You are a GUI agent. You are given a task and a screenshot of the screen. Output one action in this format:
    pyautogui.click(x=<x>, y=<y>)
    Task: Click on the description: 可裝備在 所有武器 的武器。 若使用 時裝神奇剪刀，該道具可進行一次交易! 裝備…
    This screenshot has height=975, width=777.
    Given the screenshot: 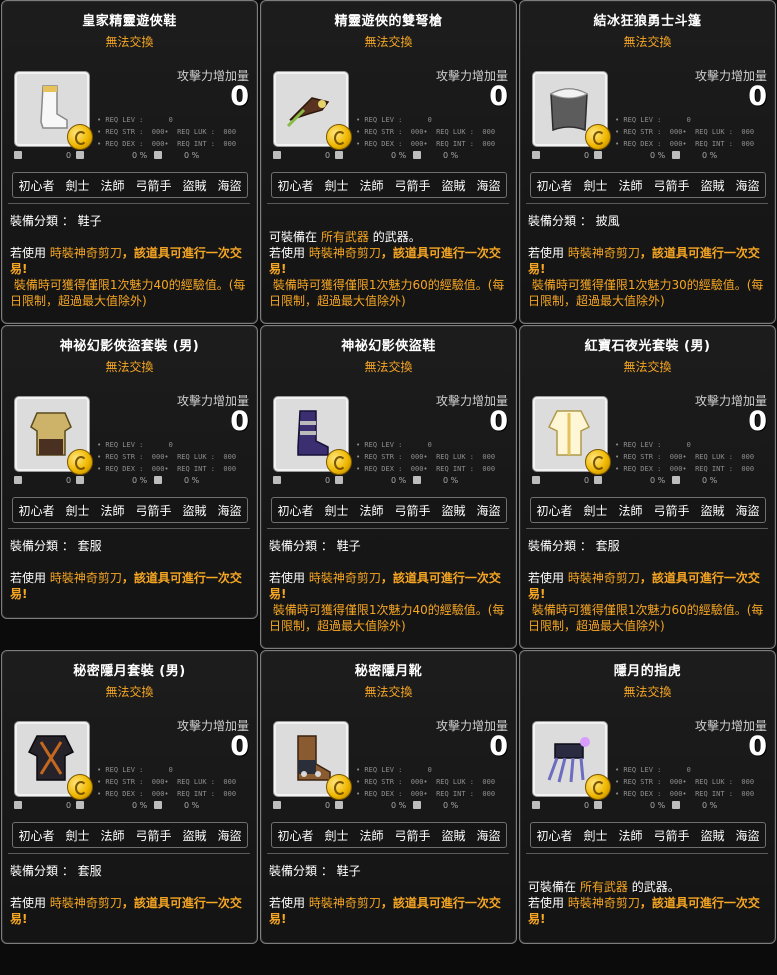 What is the action you would take?
    pyautogui.click(x=387, y=269)
    